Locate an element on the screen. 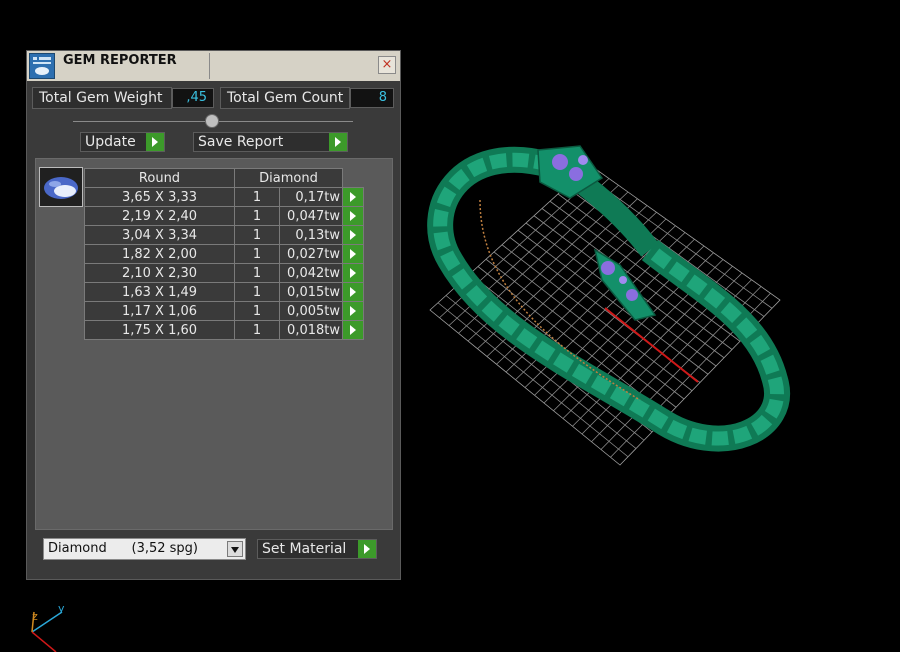 Image resolution: width=900 pixels, height=652 pixels. title-divider is located at coordinates (209, 66).